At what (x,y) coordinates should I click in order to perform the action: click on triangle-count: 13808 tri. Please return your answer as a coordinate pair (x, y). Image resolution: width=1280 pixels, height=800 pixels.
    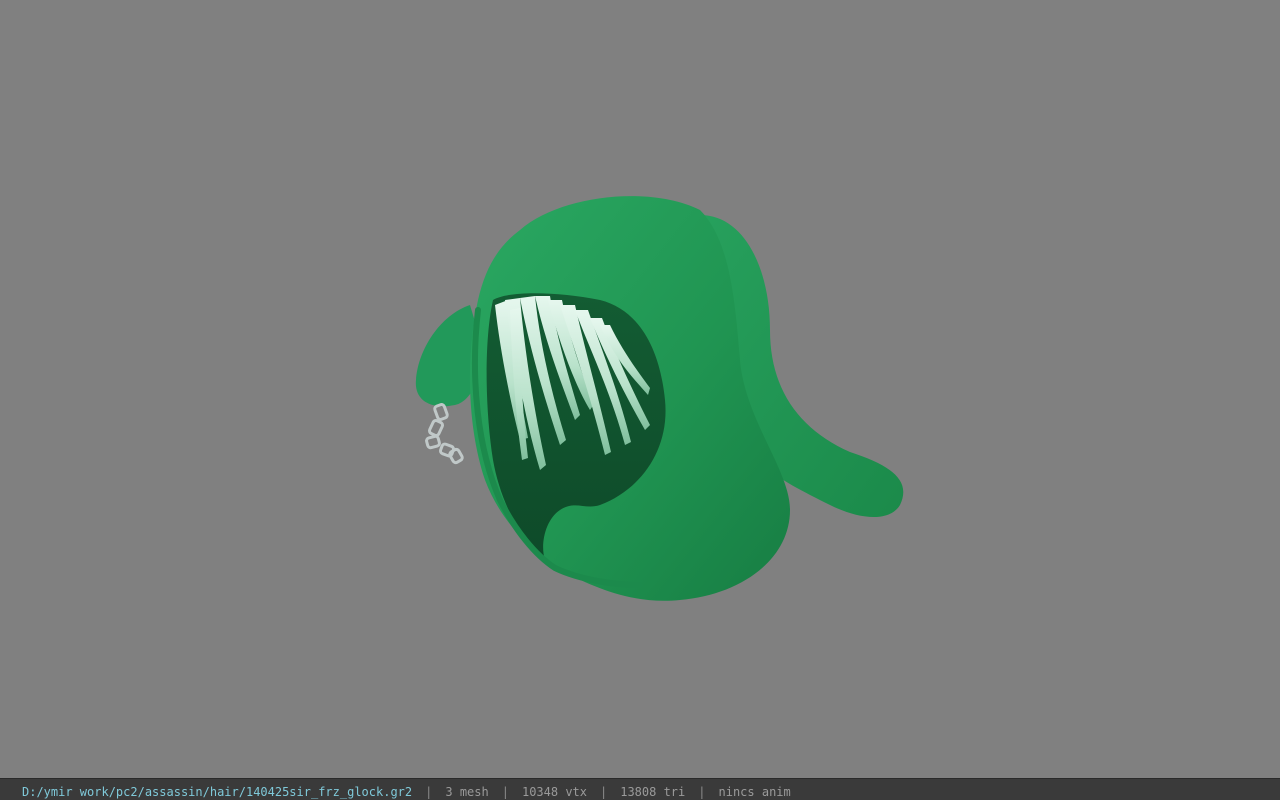
    Looking at the image, I should click on (653, 792).